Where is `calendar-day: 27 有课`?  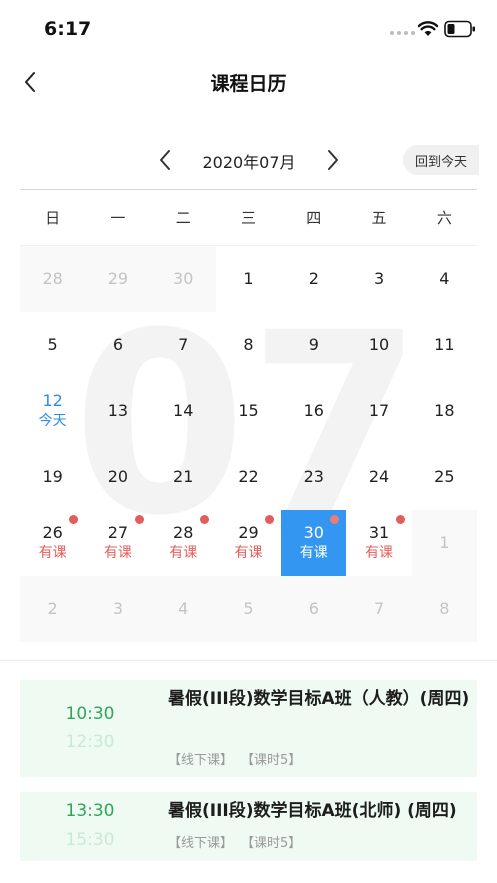 calendar-day: 27 有课 is located at coordinates (117, 543).